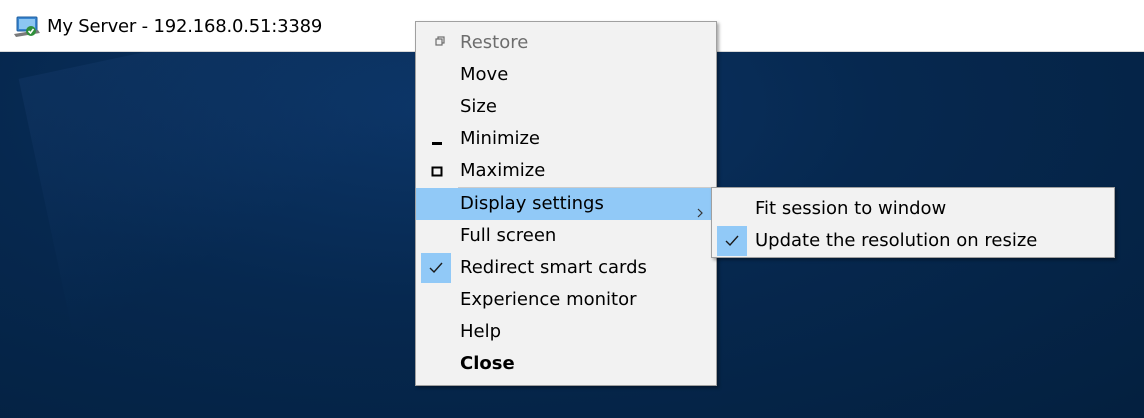 The width and height of the screenshot is (1144, 418). What do you see at coordinates (566, 107) in the screenshot?
I see `menu-item-size: Size` at bounding box center [566, 107].